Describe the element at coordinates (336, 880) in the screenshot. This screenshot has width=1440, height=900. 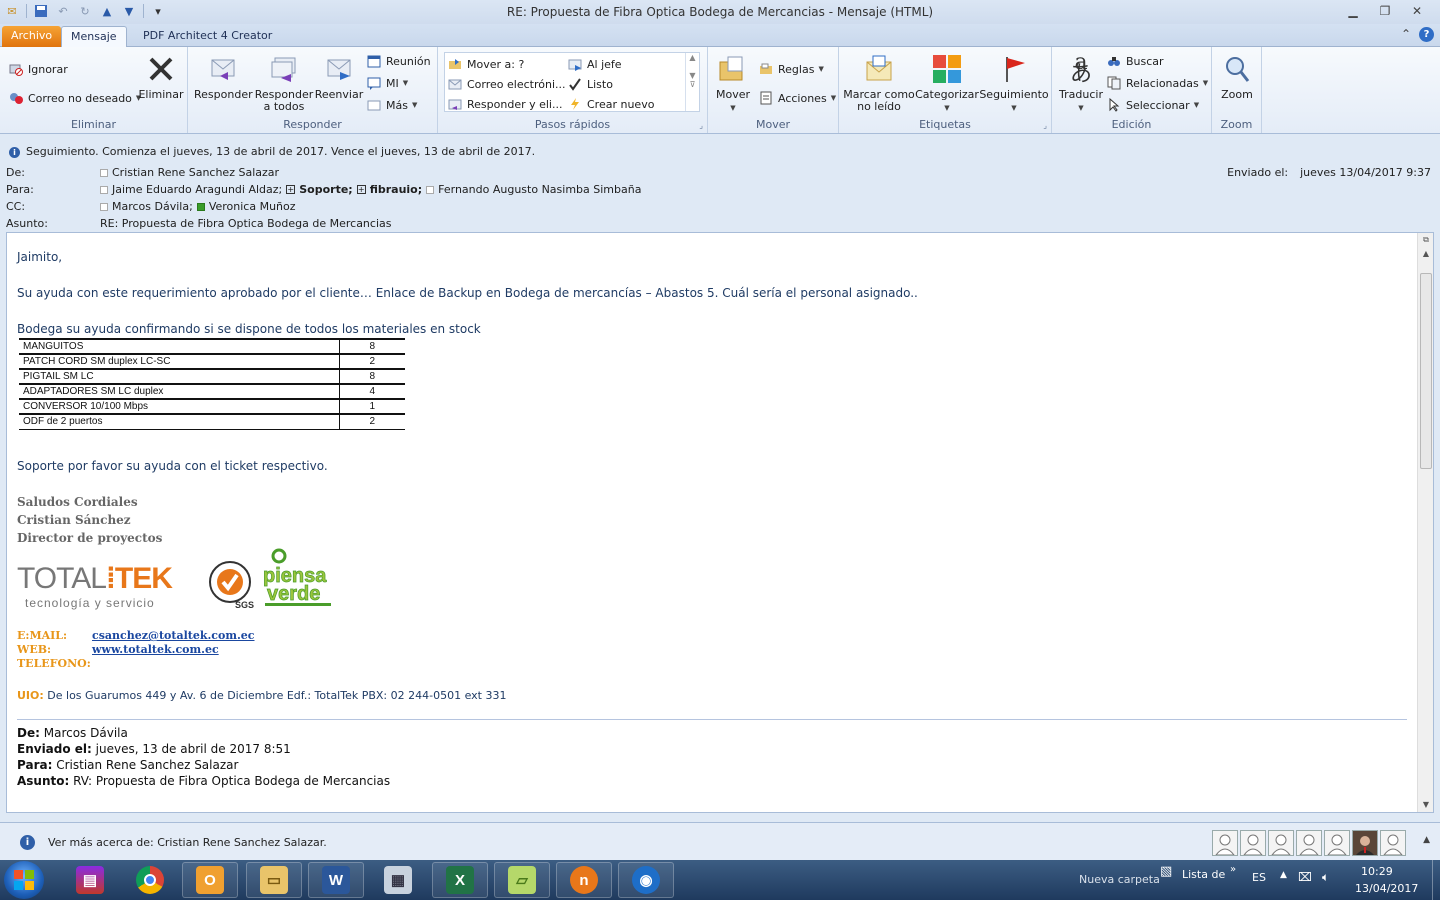
I see `taskbar-word: W` at that location.